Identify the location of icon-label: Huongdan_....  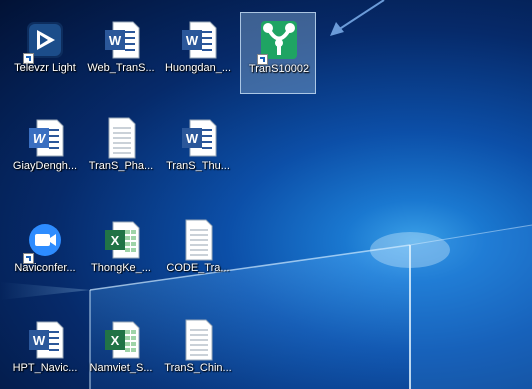
(198, 68).